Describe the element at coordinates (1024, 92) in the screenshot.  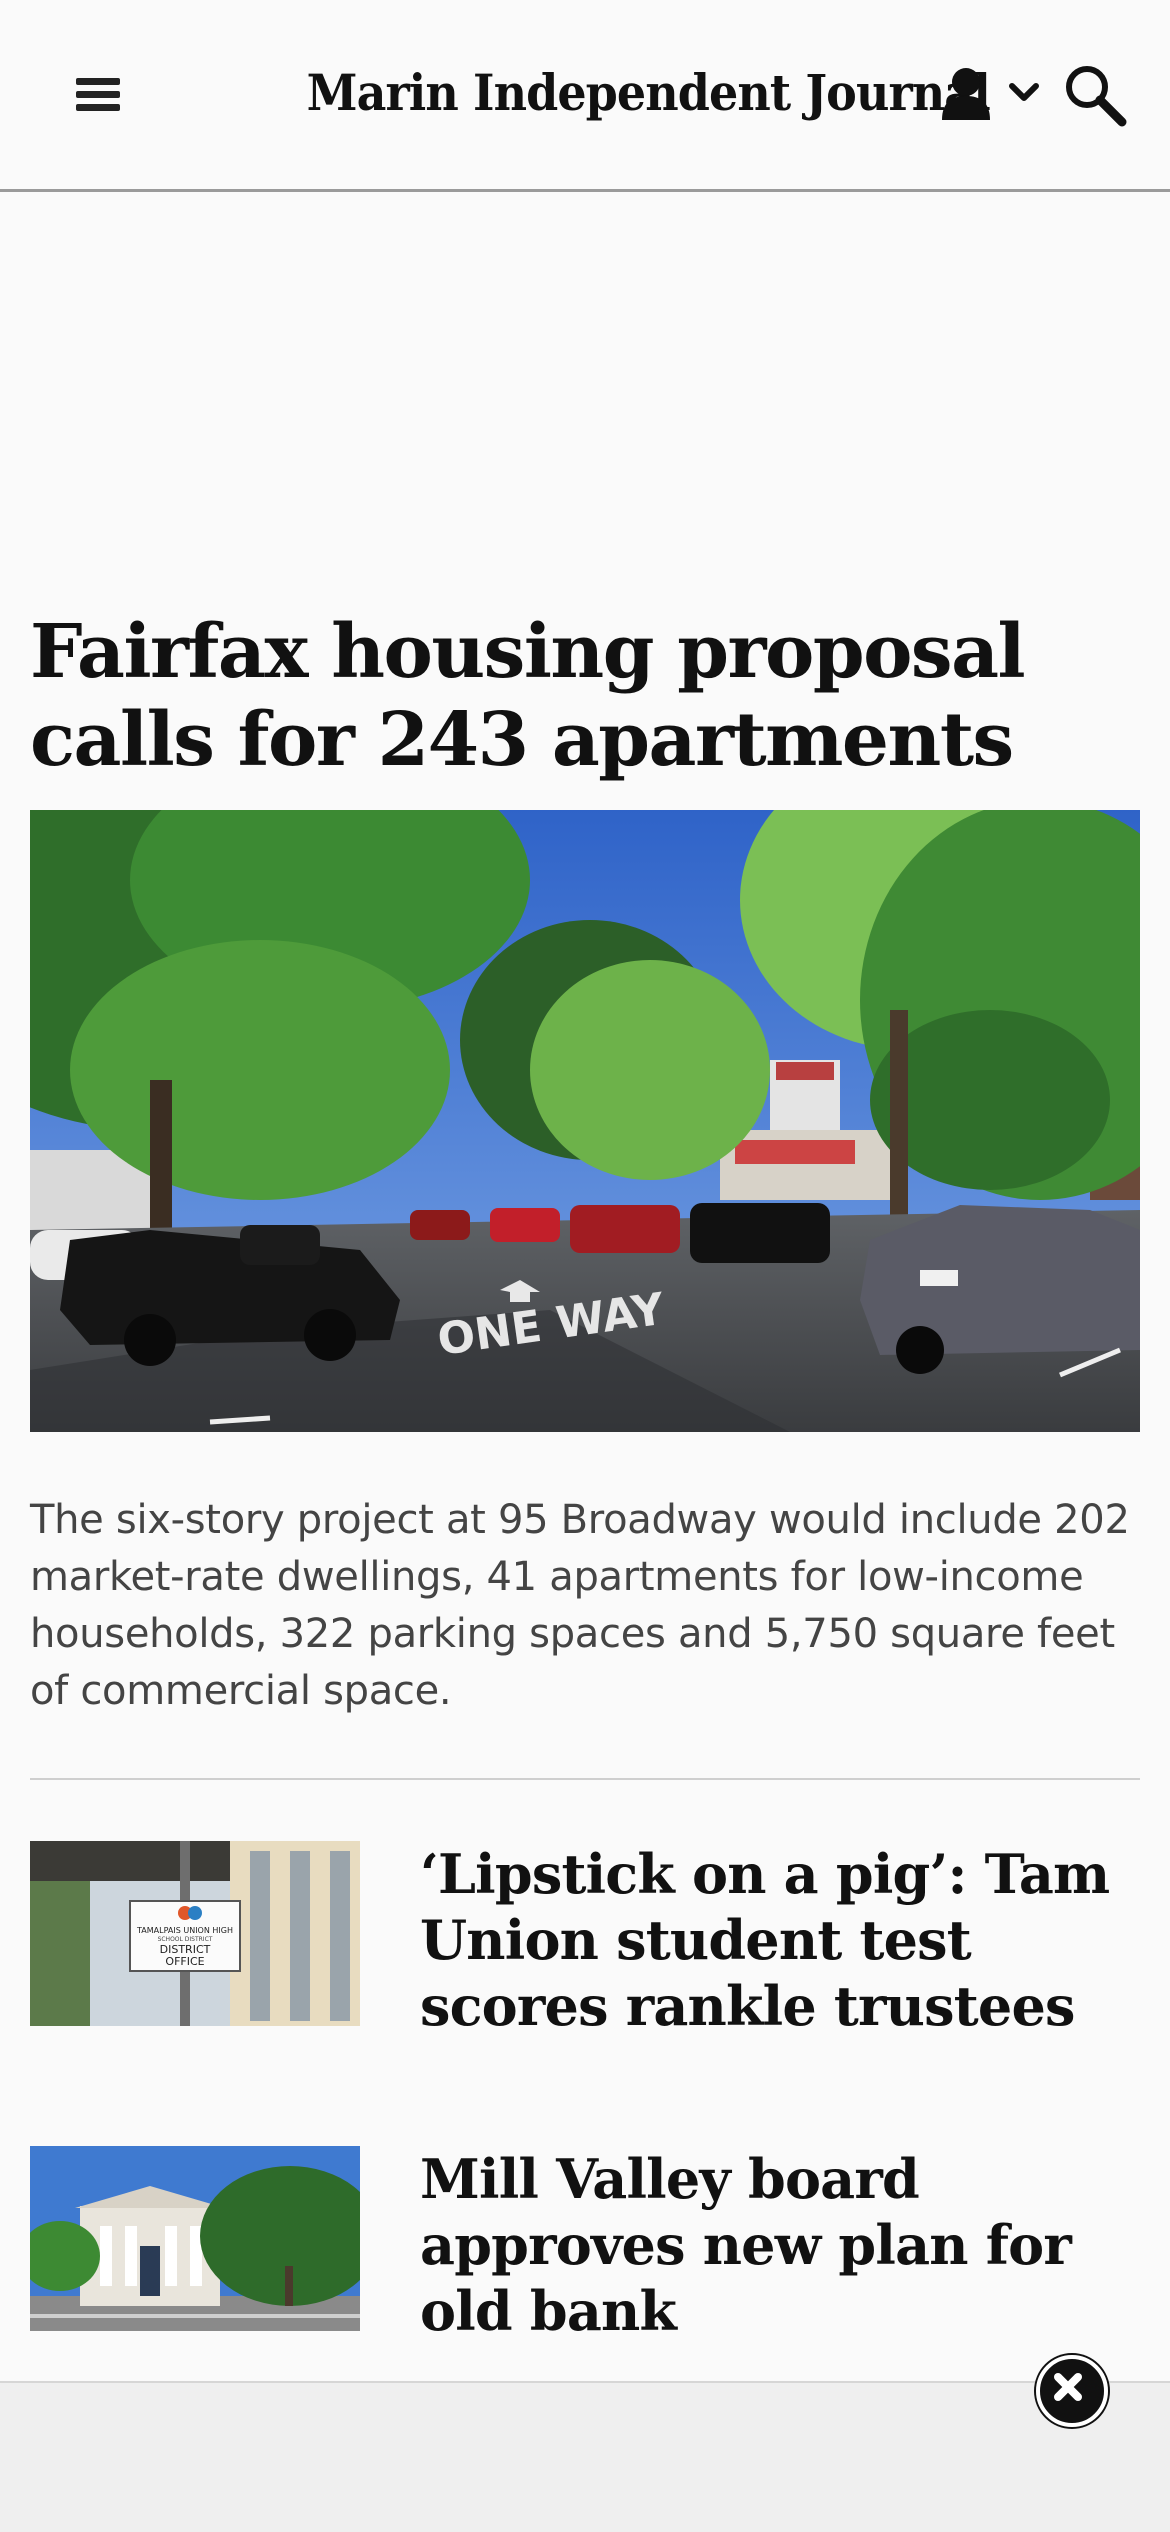
I see `chevron-down-icon` at that location.